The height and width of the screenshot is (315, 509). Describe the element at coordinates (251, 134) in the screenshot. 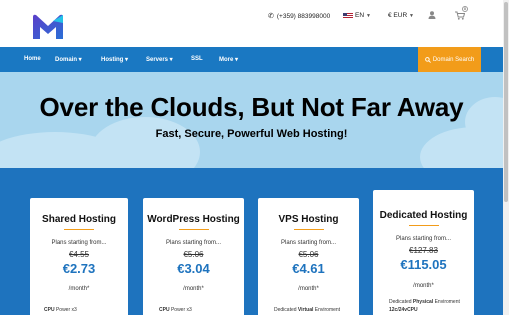

I see `hero-subtitle: Fast, Secure, Powerful Web Hosting!` at that location.